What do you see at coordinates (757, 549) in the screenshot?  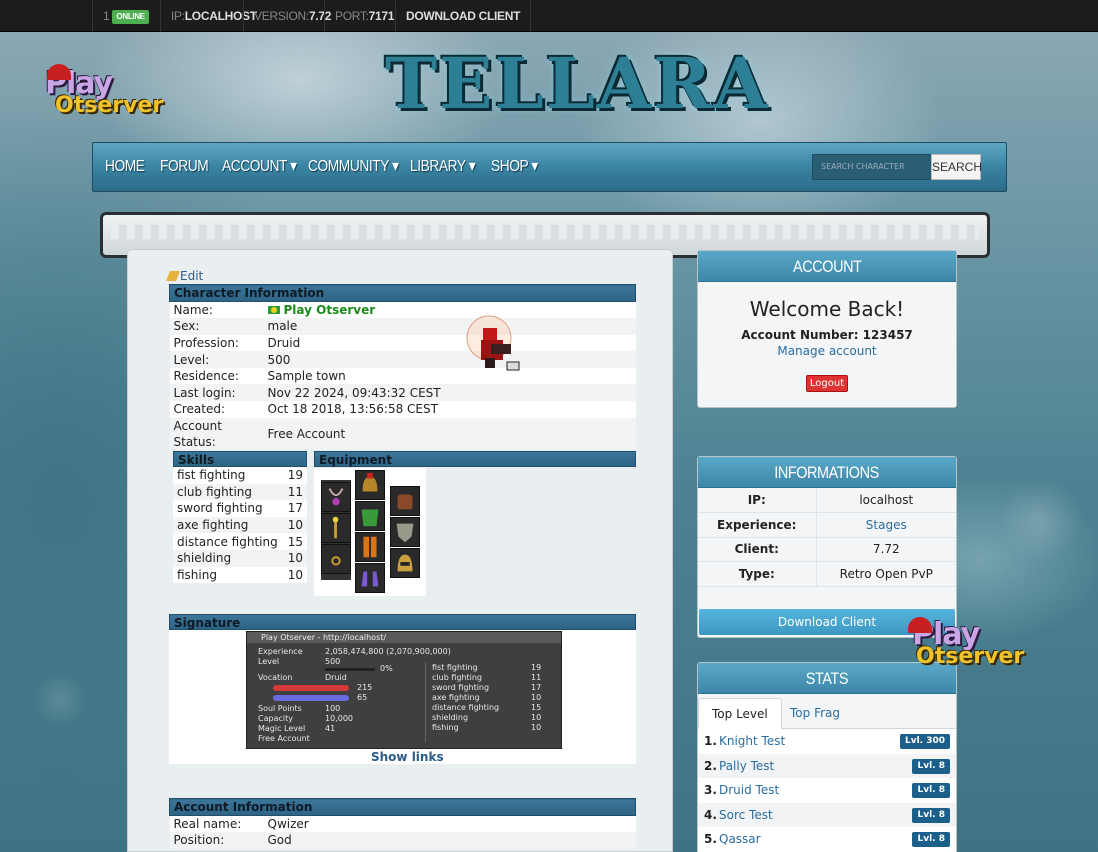 I see `info-label: Client:` at bounding box center [757, 549].